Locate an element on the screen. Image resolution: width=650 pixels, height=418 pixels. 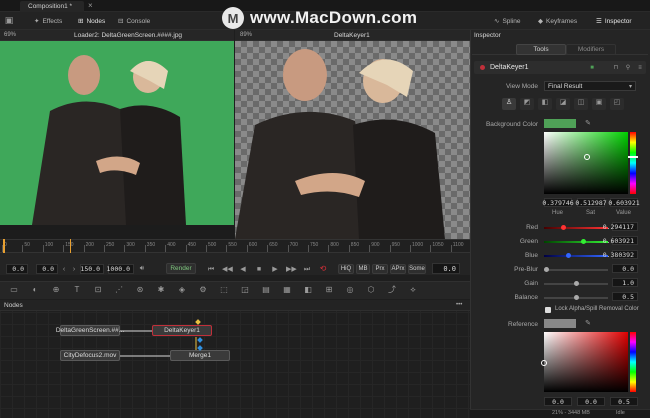
tab-modifiers: Modifiers is located at coordinates (591, 49).